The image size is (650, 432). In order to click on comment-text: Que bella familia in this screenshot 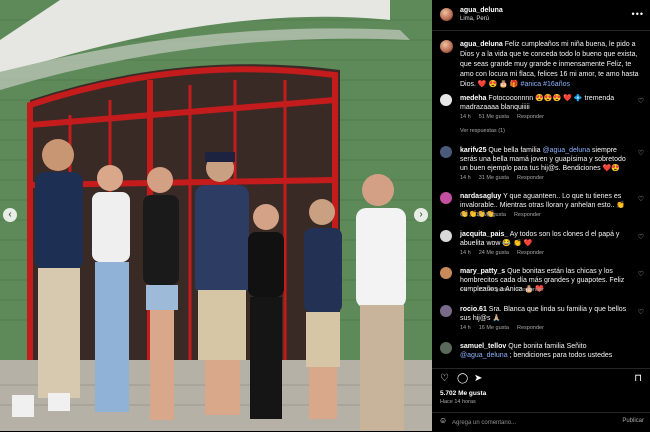, I will do `click(514, 150)`.